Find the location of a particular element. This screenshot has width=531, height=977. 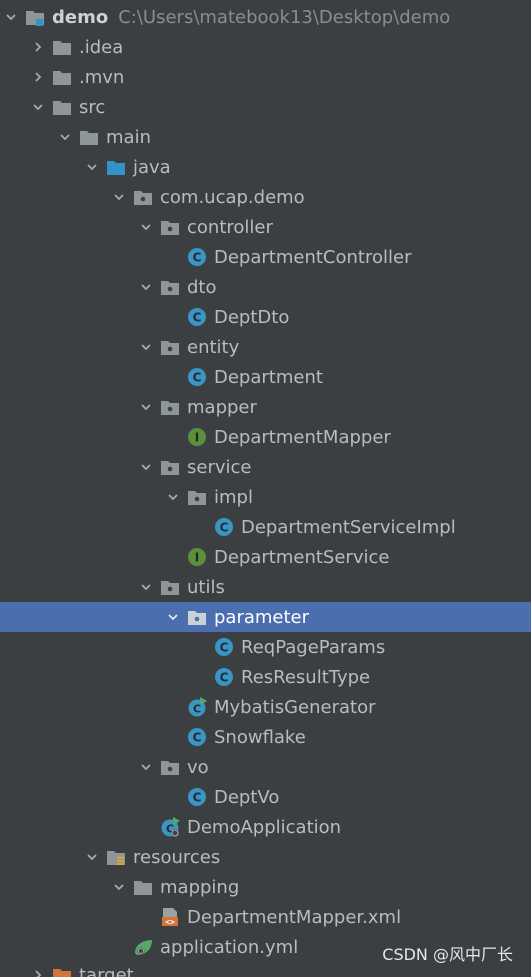

tree-label: Department is located at coordinates (268, 377).